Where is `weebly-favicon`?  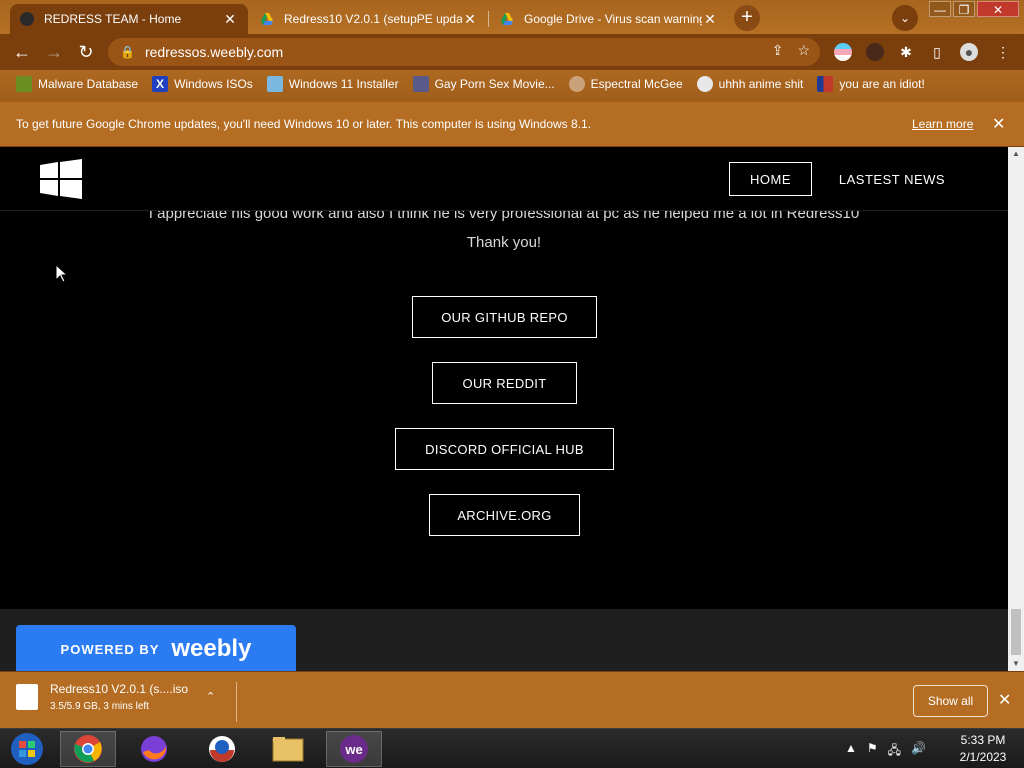
weebly-favicon is located at coordinates (27, 19).